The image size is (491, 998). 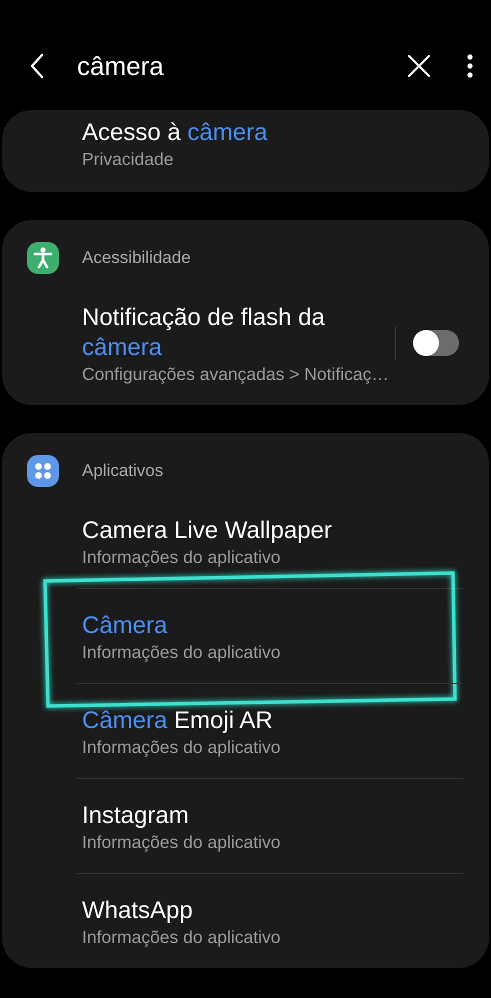 What do you see at coordinates (270, 731) in the screenshot?
I see `search-result-item: Câmera Emoji AR Informações do aplicativo` at bounding box center [270, 731].